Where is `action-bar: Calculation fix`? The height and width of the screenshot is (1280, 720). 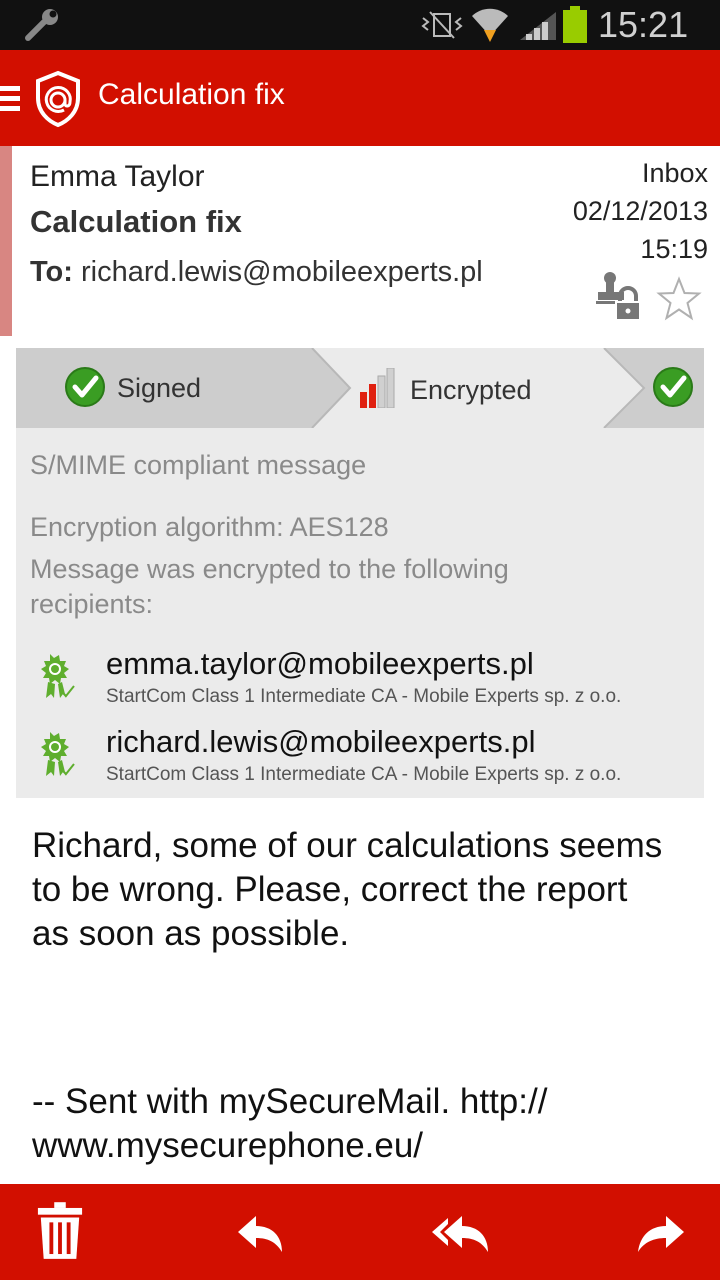 action-bar: Calculation fix is located at coordinates (360, 98).